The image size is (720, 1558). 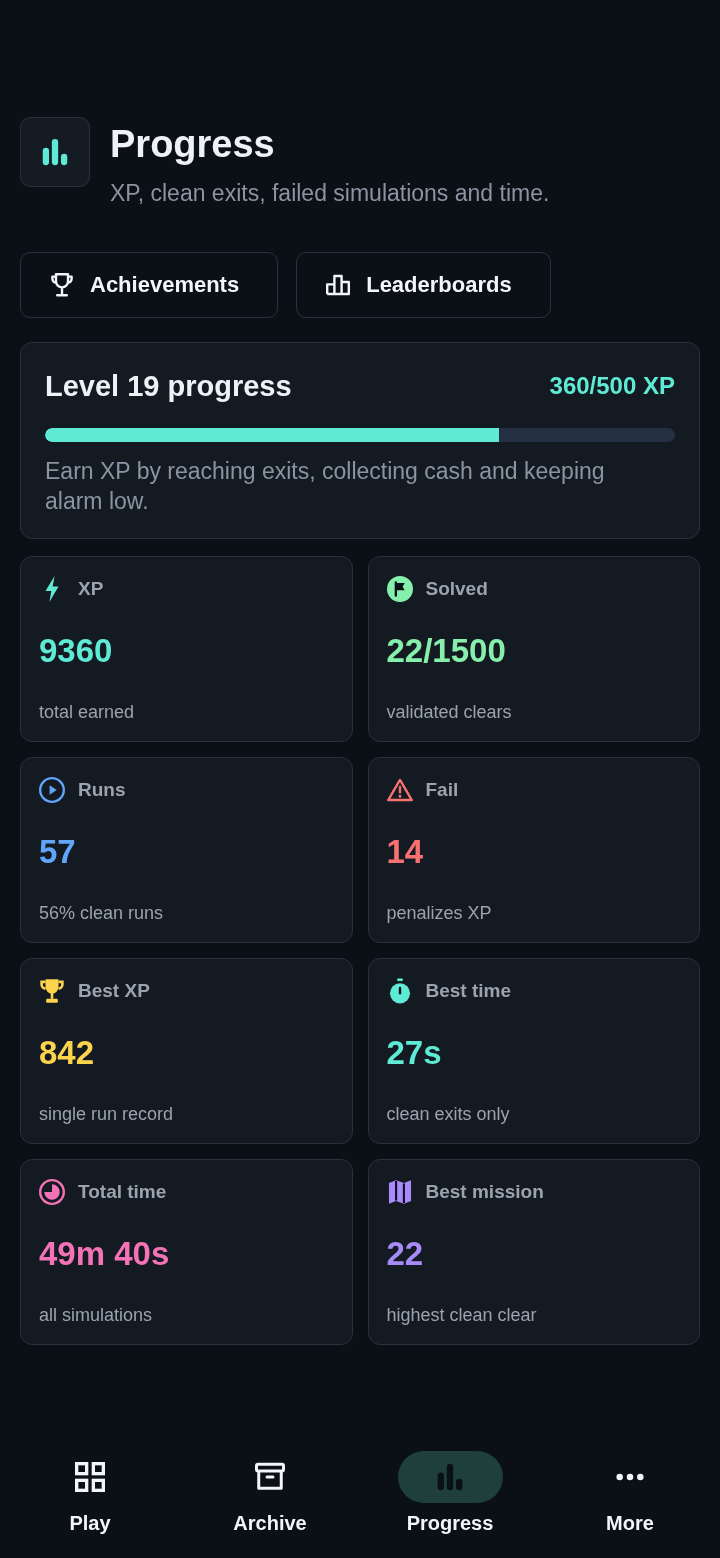 What do you see at coordinates (104, 1254) in the screenshot?
I see `stat-value: 49m 40s` at bounding box center [104, 1254].